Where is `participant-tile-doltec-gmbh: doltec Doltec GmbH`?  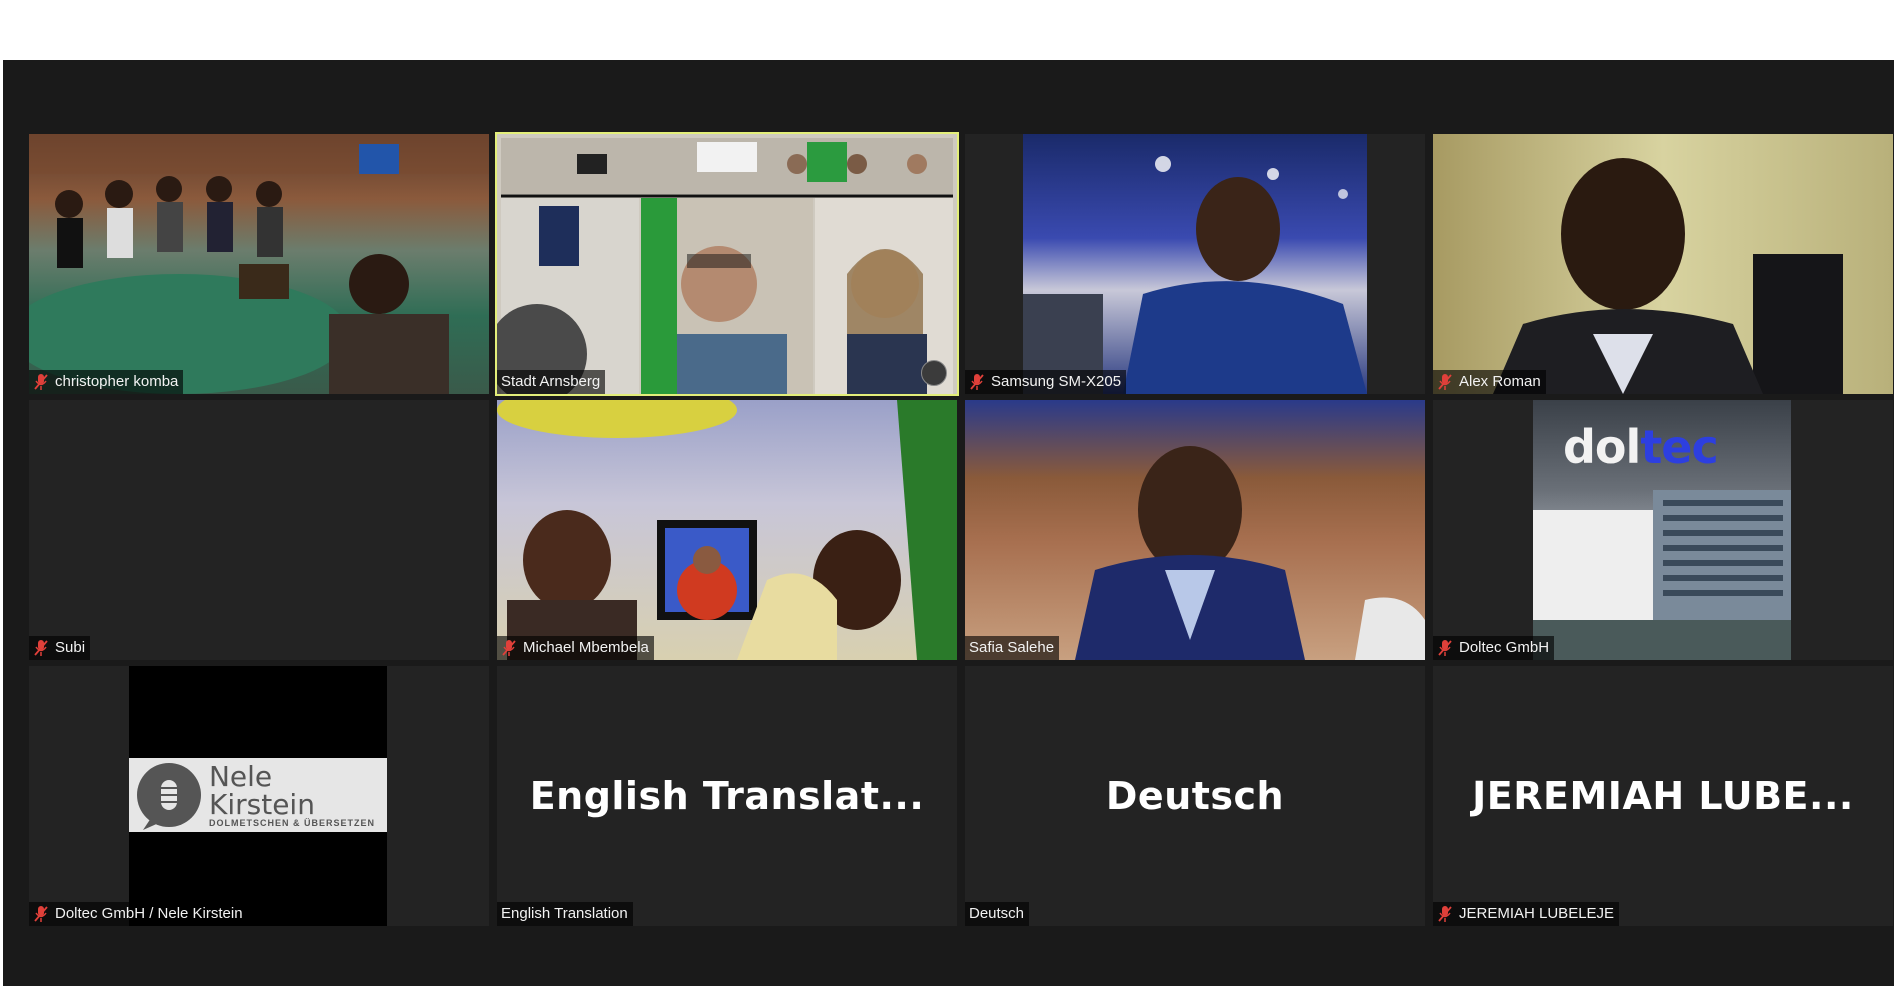 participant-tile-doltec-gmbh: doltec Doltec GmbH is located at coordinates (1663, 530).